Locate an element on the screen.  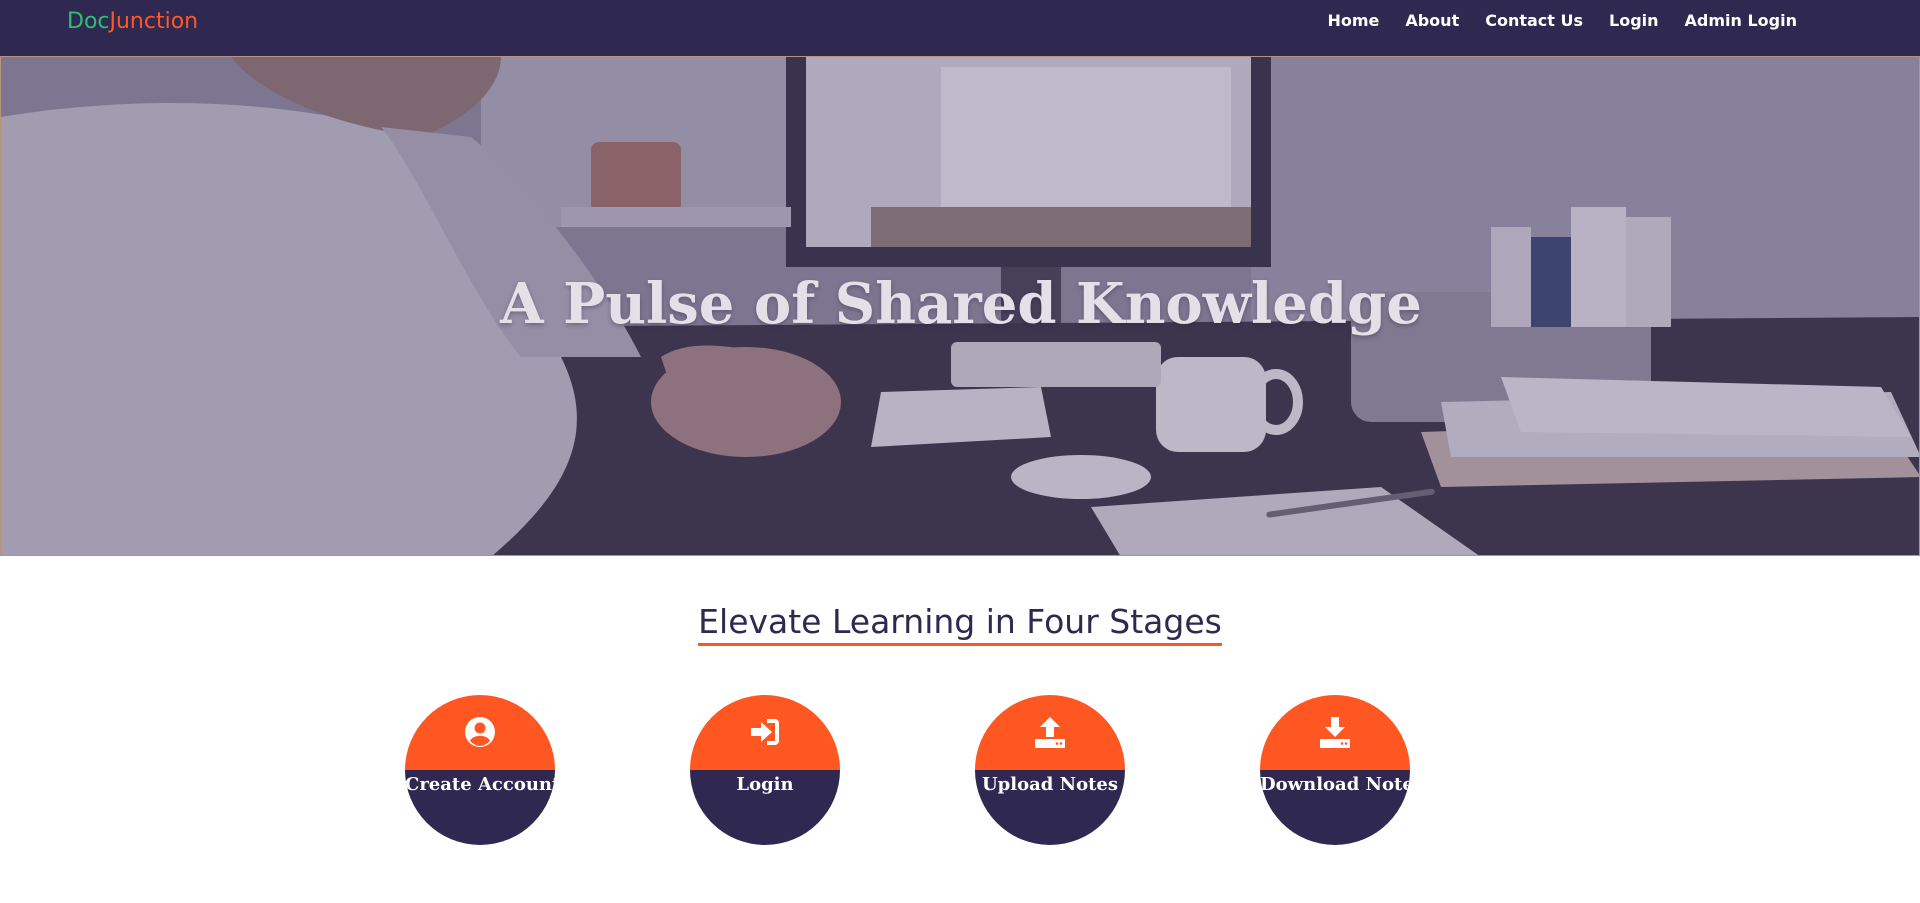
stage-download-notes: Download Notes is located at coordinates (1335, 770).